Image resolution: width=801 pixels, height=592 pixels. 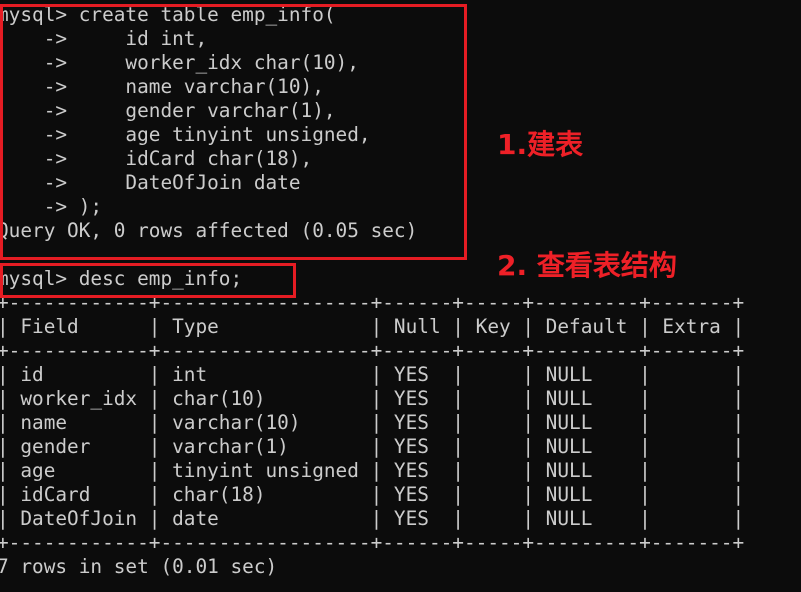 I want to click on table-row: | id | int | YES | | NULL | |, so click(x=372, y=374).